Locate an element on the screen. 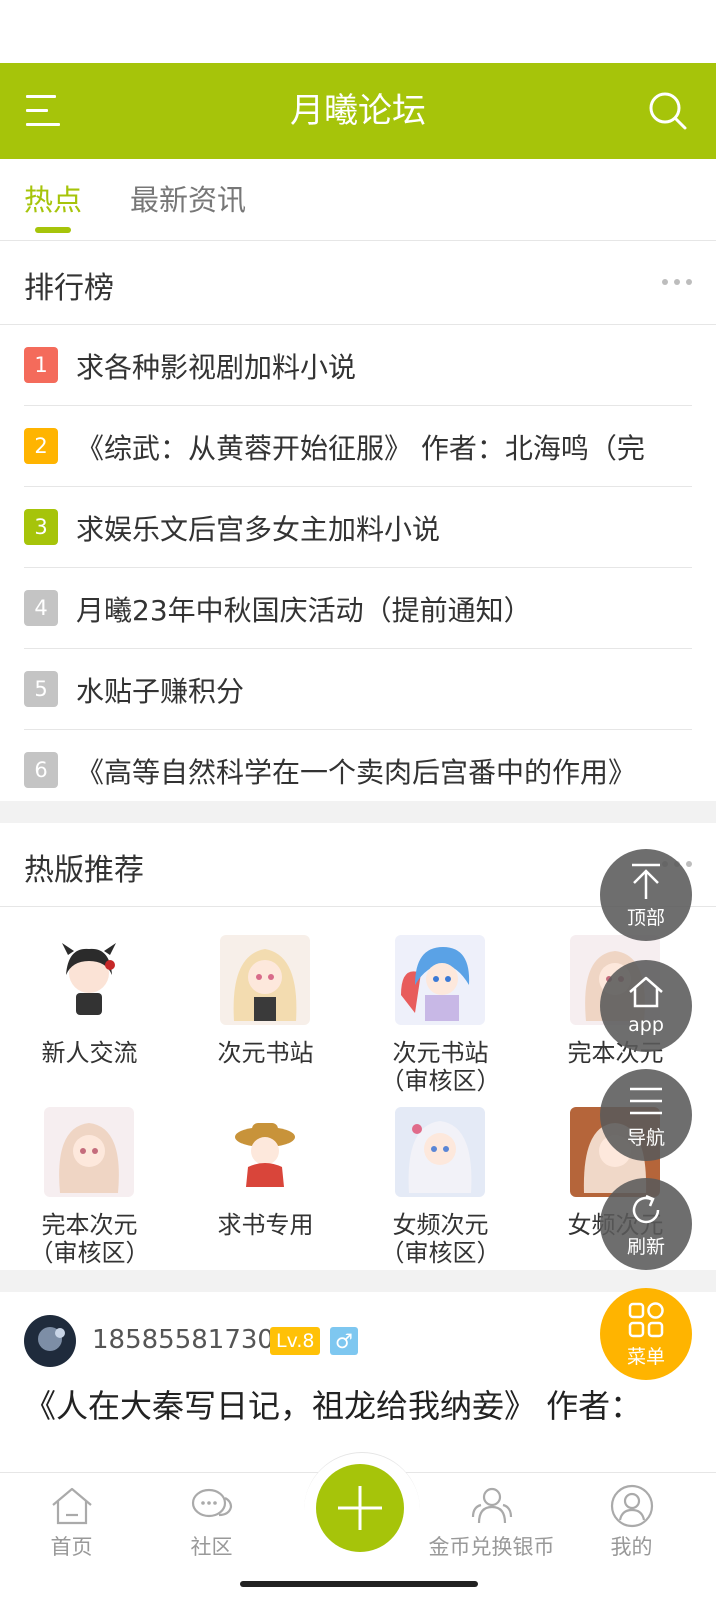 Image resolution: width=716 pixels, height=1600 pixels. level-badge: Lv.8 is located at coordinates (295, 1341).